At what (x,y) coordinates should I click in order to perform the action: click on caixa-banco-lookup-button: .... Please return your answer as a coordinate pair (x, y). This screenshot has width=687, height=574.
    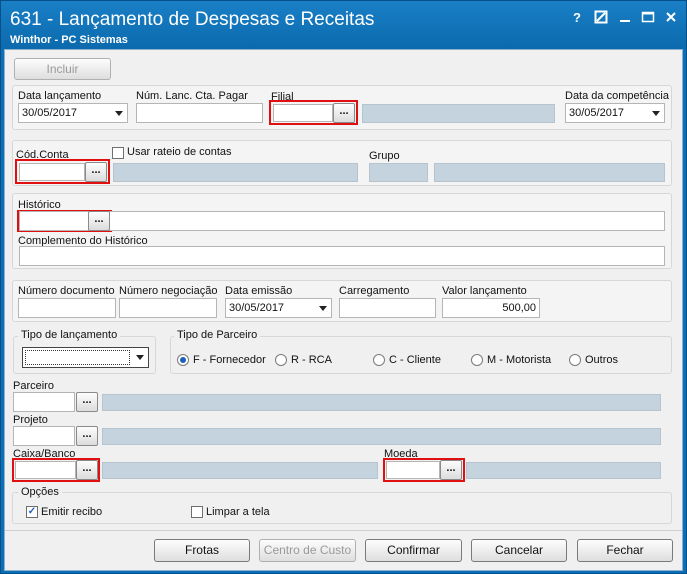
    Looking at the image, I should click on (87, 470).